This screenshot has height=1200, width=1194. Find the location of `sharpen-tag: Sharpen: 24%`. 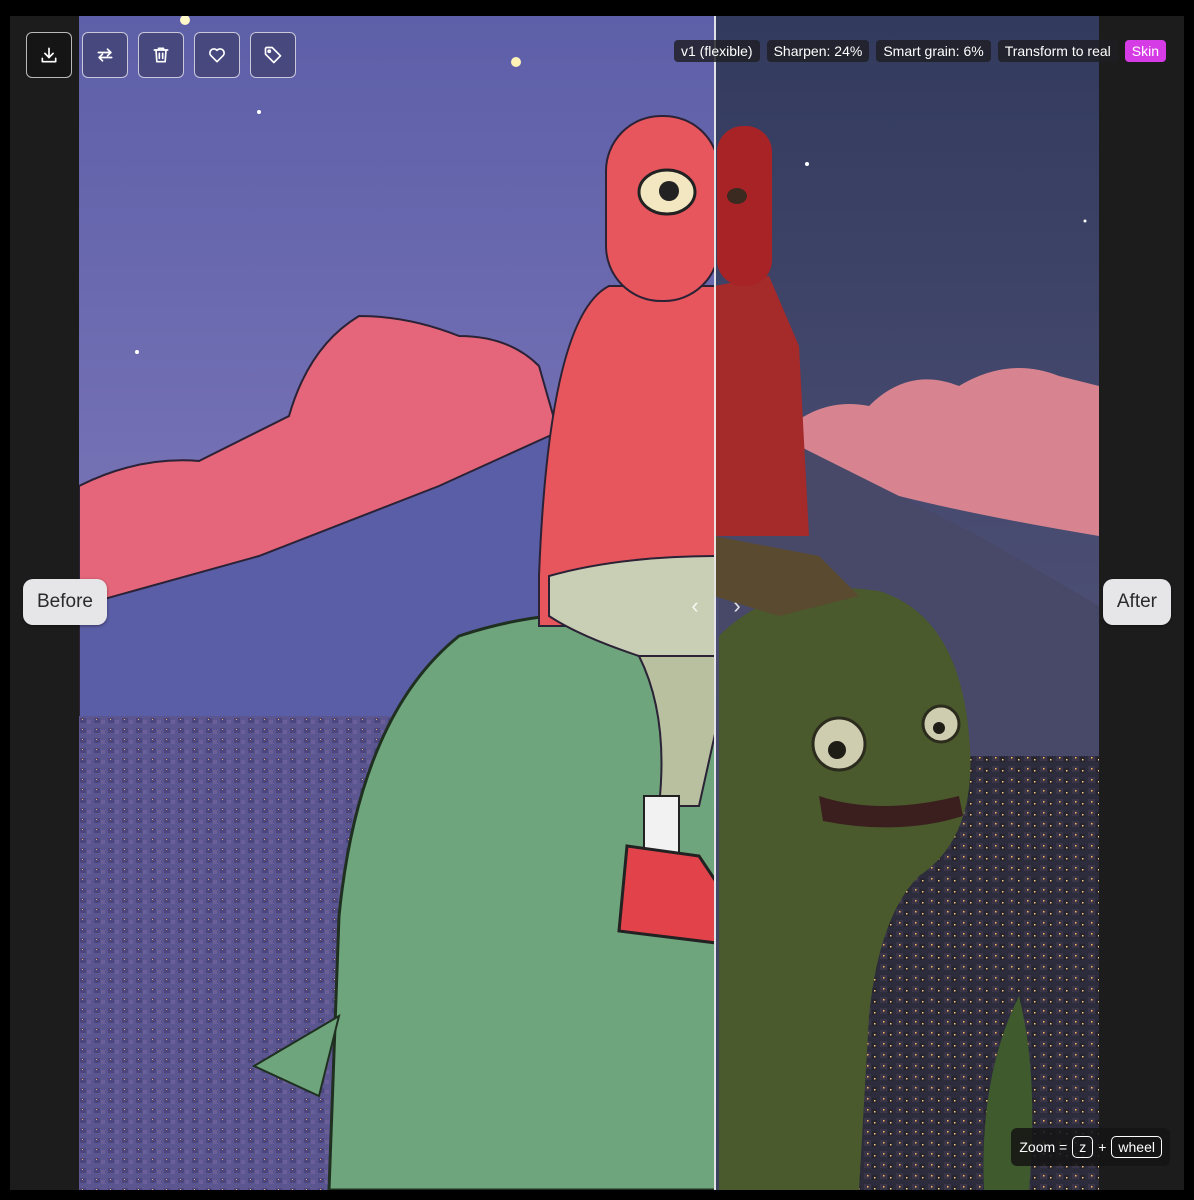

sharpen-tag: Sharpen: 24% is located at coordinates (818, 51).